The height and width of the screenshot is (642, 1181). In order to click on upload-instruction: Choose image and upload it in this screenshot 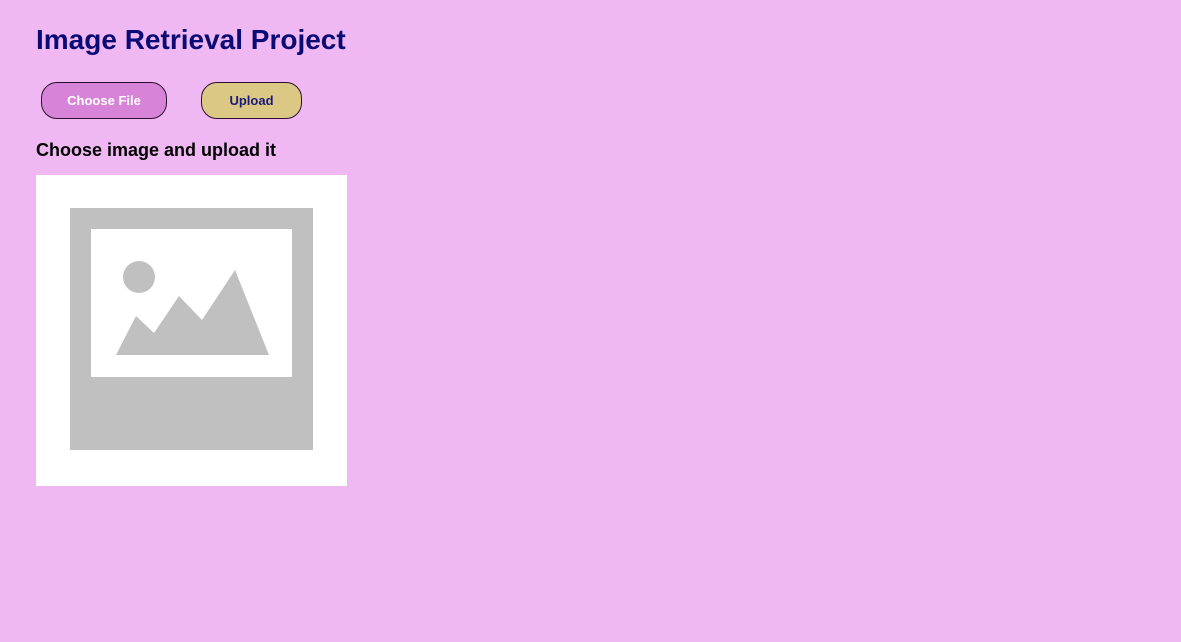, I will do `click(156, 150)`.